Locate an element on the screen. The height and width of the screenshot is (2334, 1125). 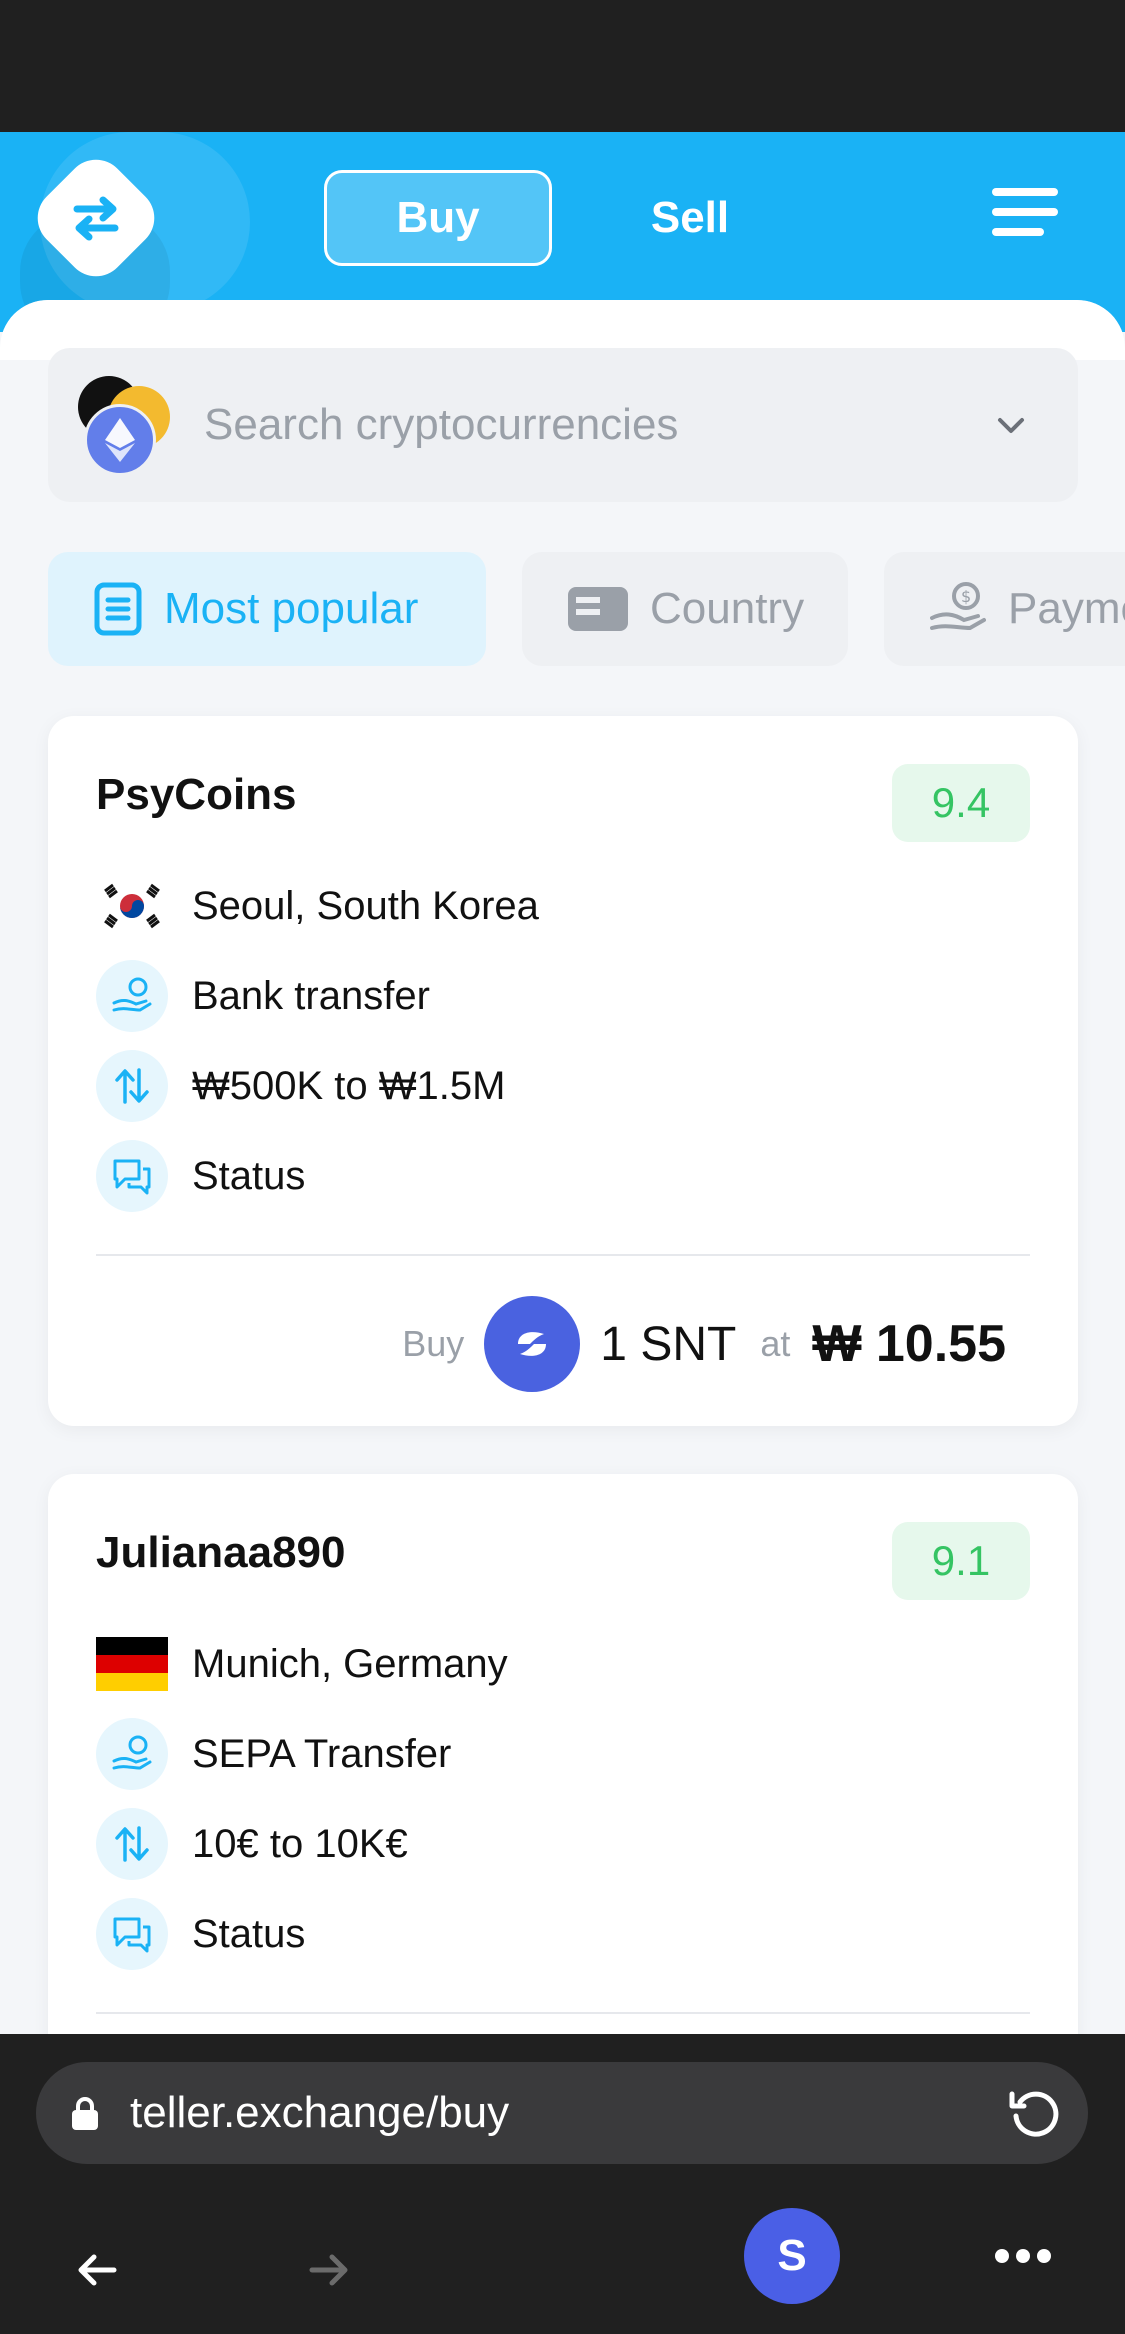
limits-row: 10€ to 10K€ is located at coordinates (252, 1844).